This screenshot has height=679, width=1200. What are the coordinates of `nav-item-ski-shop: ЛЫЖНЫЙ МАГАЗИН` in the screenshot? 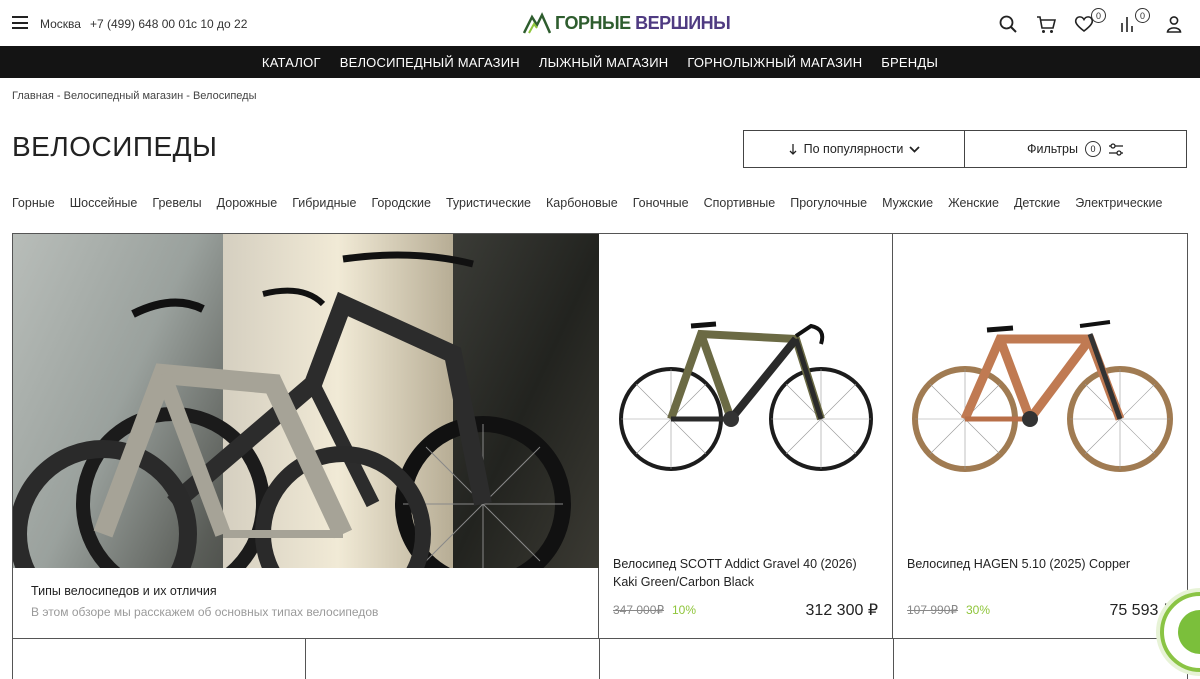 It's located at (603, 62).